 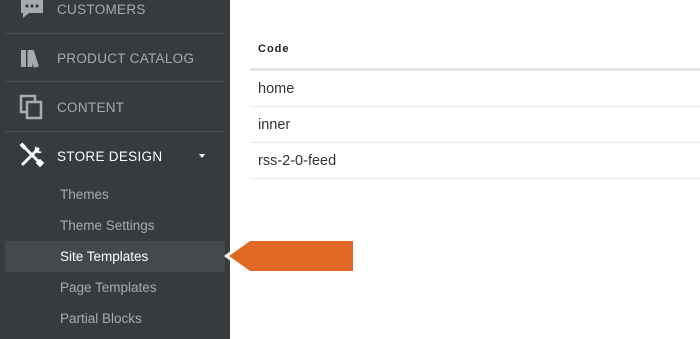 What do you see at coordinates (101, 9) in the screenshot?
I see `sidebar-item-label: CUSTOMERS` at bounding box center [101, 9].